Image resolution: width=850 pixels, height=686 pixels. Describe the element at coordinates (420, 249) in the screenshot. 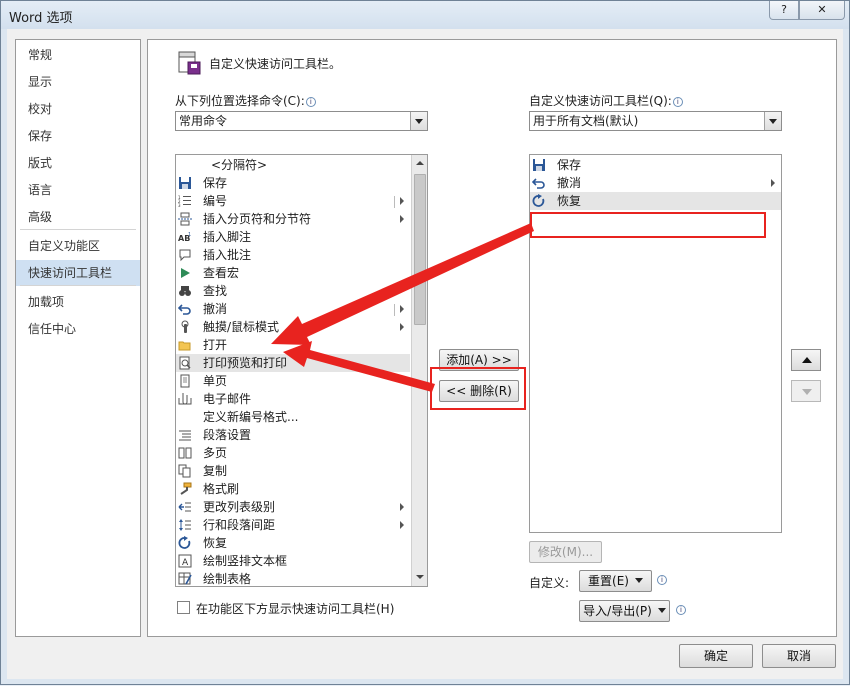

I see `scroll-thumb` at that location.